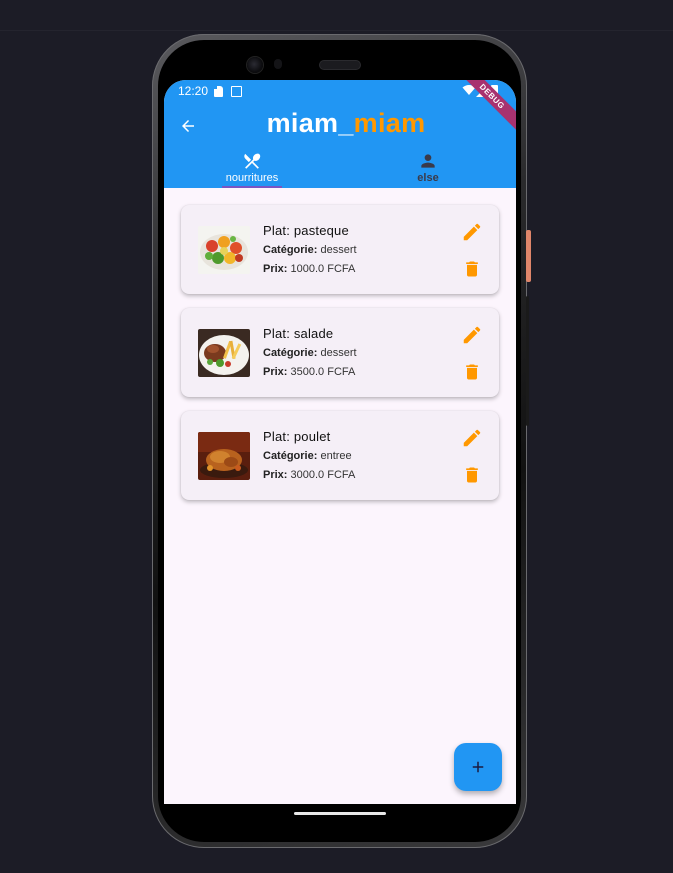 This screenshot has width=673, height=873. What do you see at coordinates (527, 361) in the screenshot?
I see `volume-rocker` at bounding box center [527, 361].